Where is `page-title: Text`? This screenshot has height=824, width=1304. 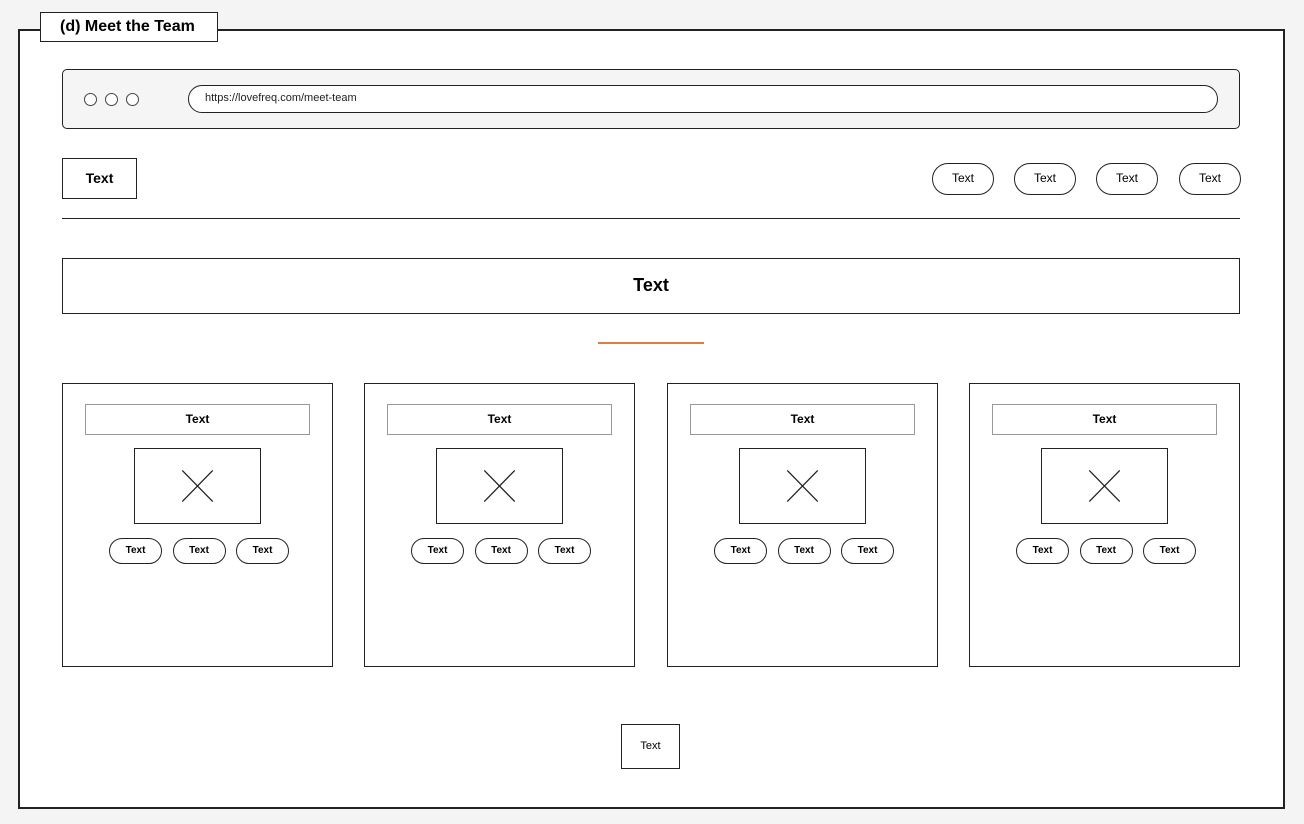
page-title: Text is located at coordinates (651, 286).